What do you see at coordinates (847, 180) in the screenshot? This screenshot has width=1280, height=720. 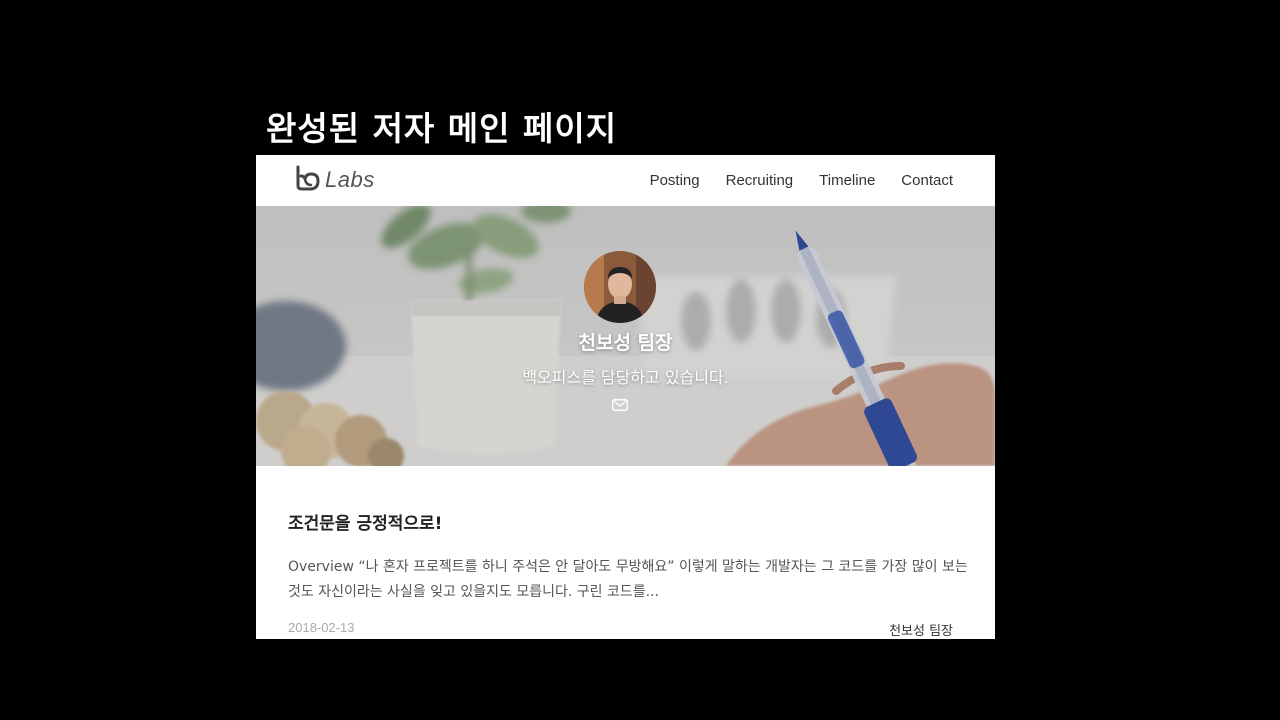 I see `nav-timeline: Timeline` at bounding box center [847, 180].